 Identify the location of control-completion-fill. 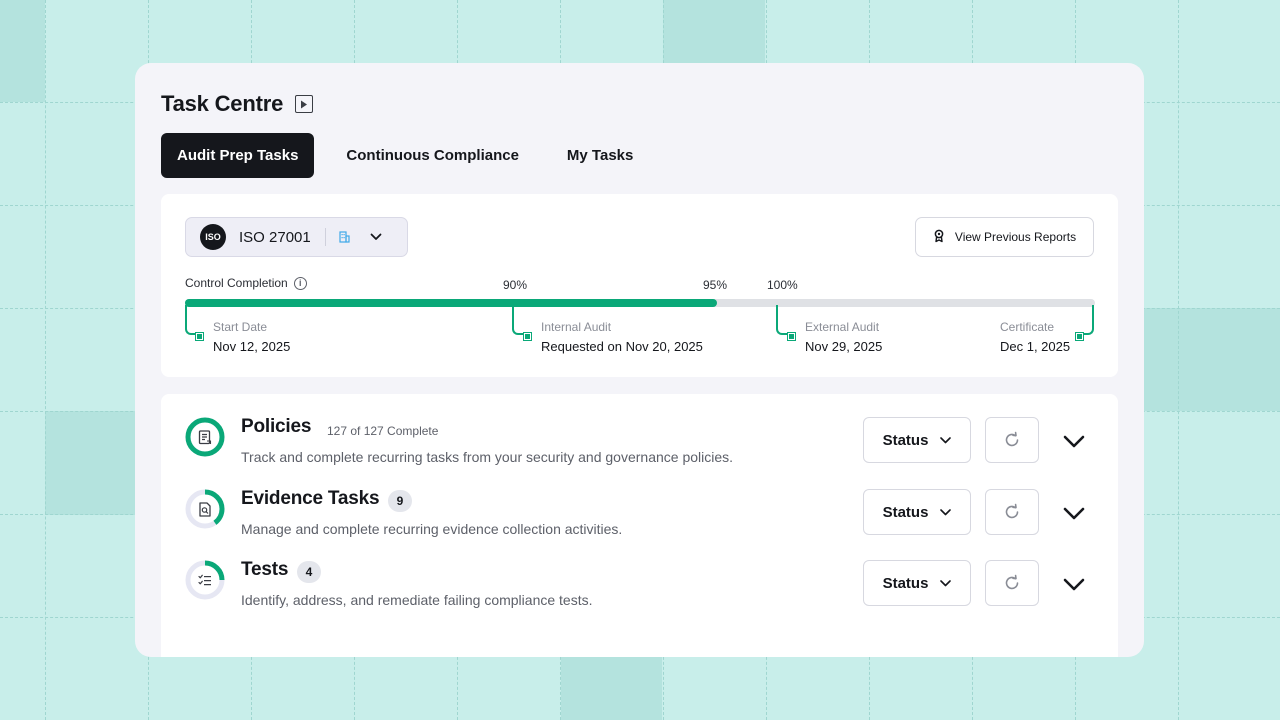
(451, 303).